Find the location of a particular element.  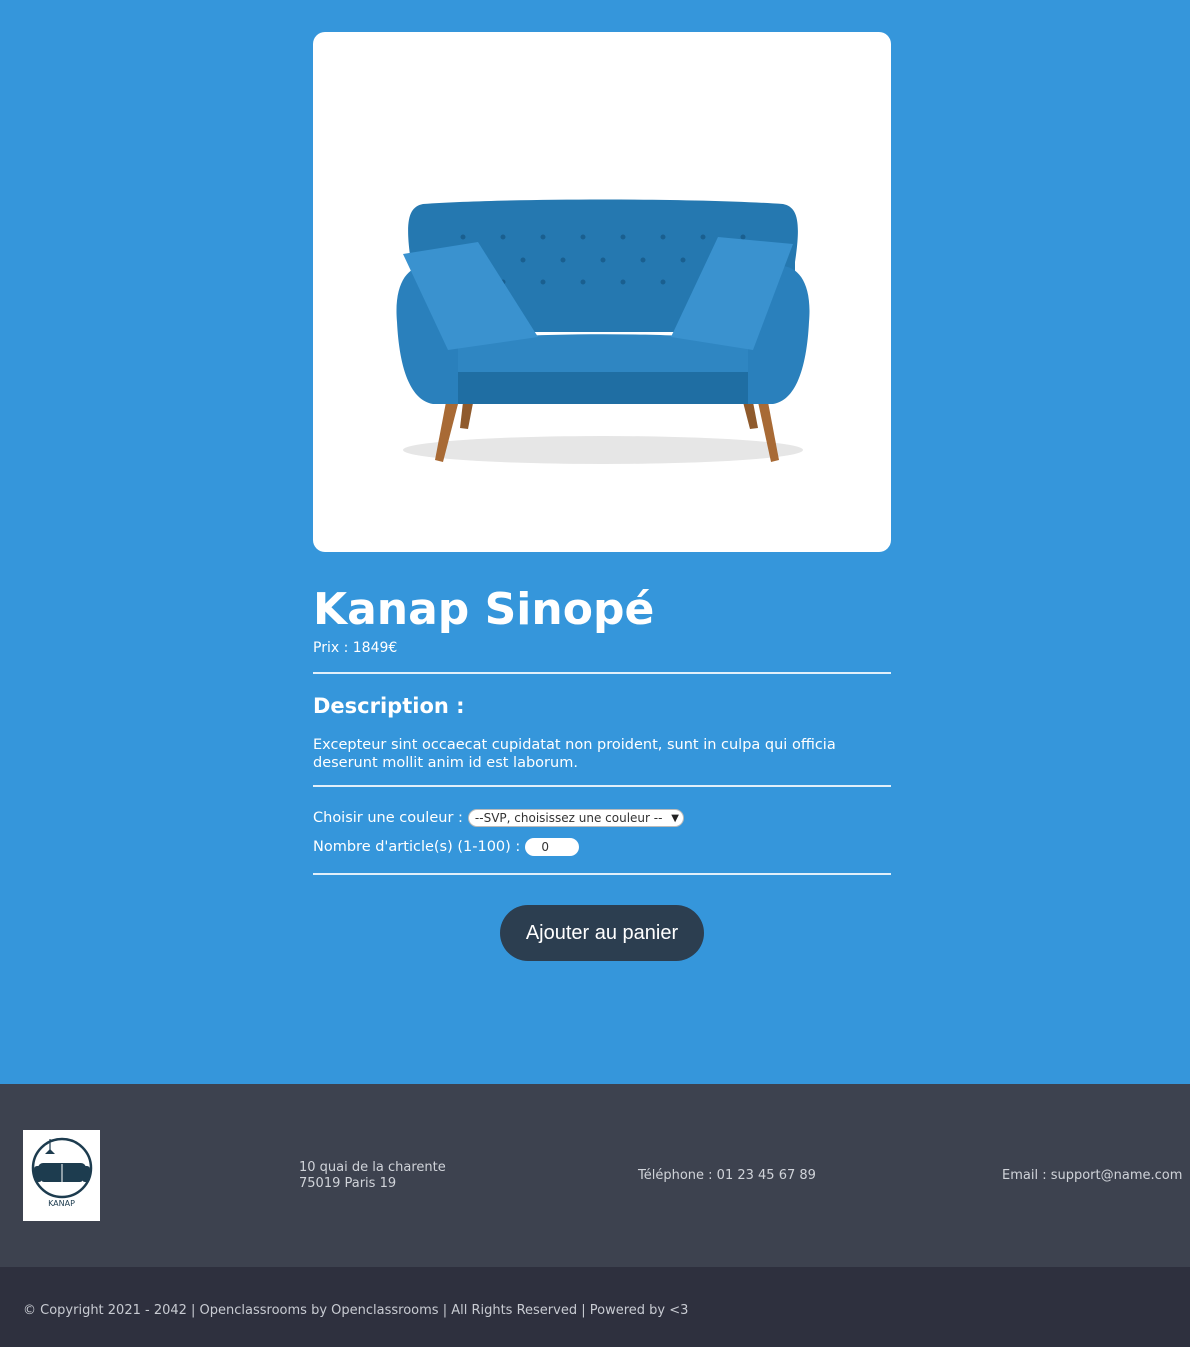

quantity-option-row: Nombre d'article(s) (1-100) : is located at coordinates (446, 847).